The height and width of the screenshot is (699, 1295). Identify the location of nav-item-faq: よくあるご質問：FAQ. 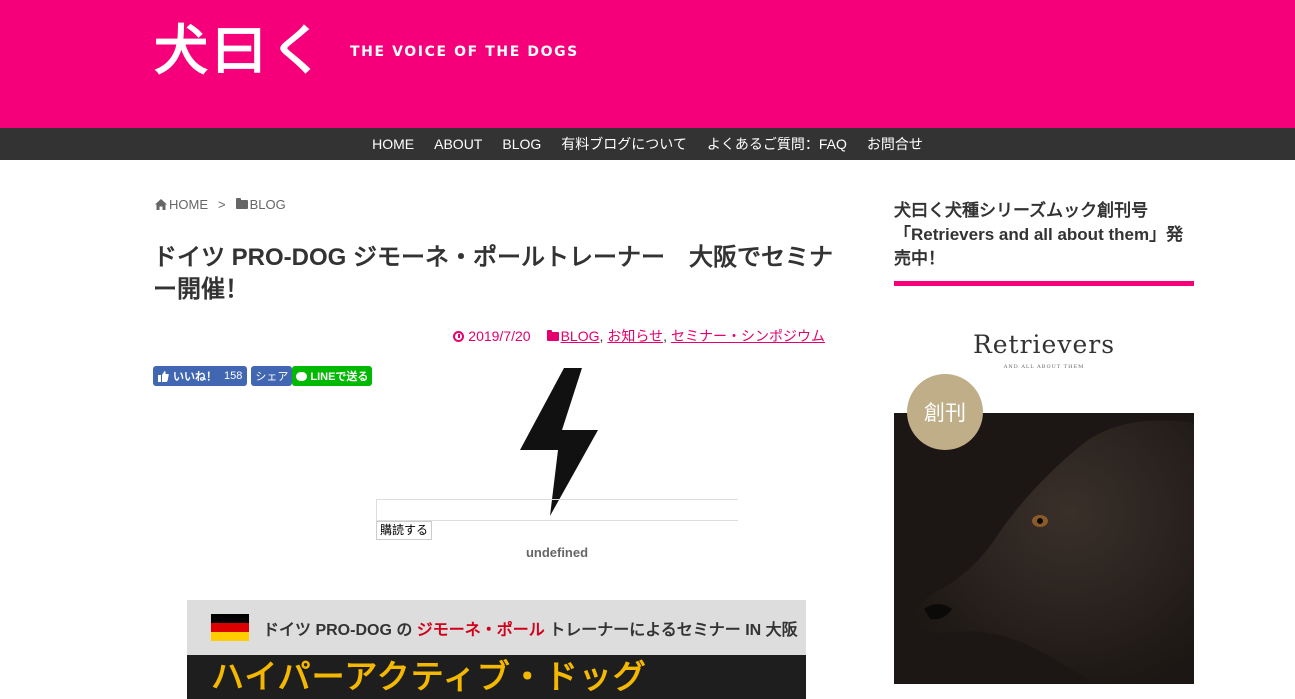
(777, 144).